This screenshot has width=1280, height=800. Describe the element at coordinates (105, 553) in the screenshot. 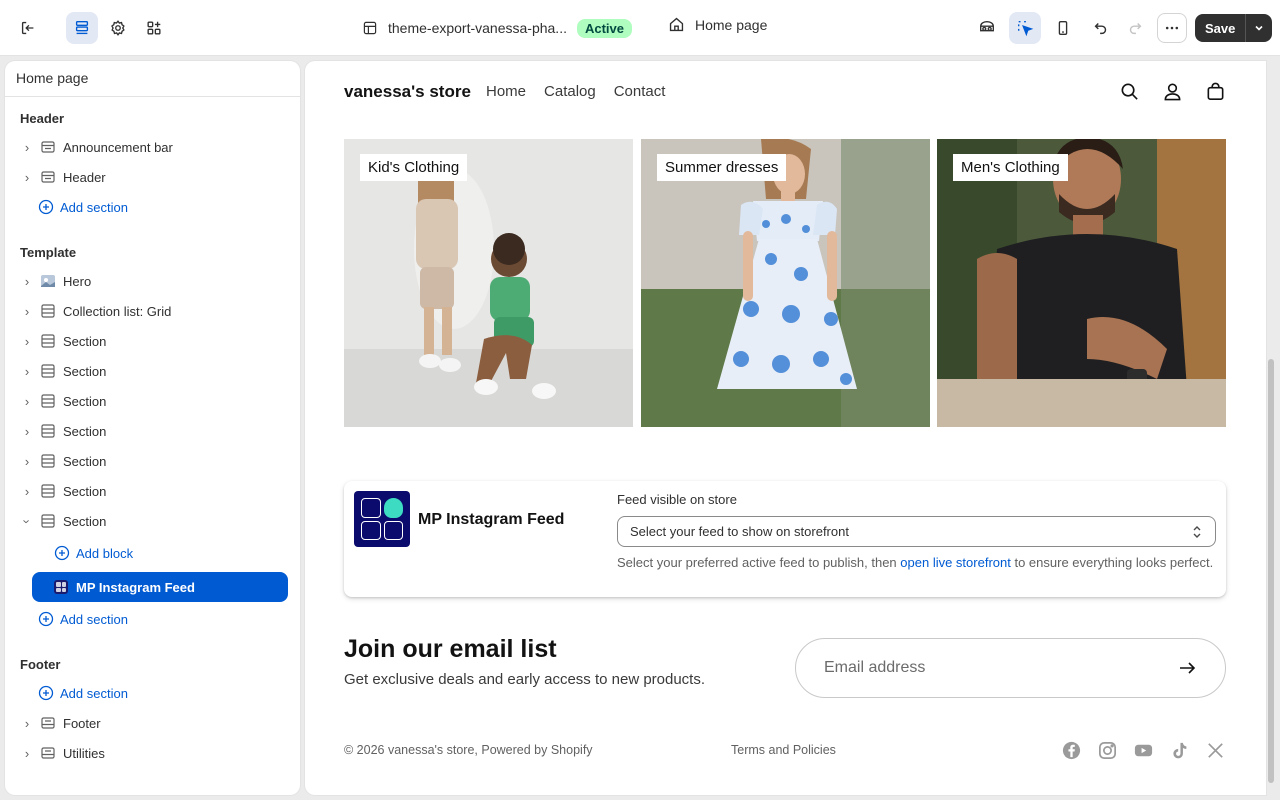

I see `add-block-label: Add block` at that location.